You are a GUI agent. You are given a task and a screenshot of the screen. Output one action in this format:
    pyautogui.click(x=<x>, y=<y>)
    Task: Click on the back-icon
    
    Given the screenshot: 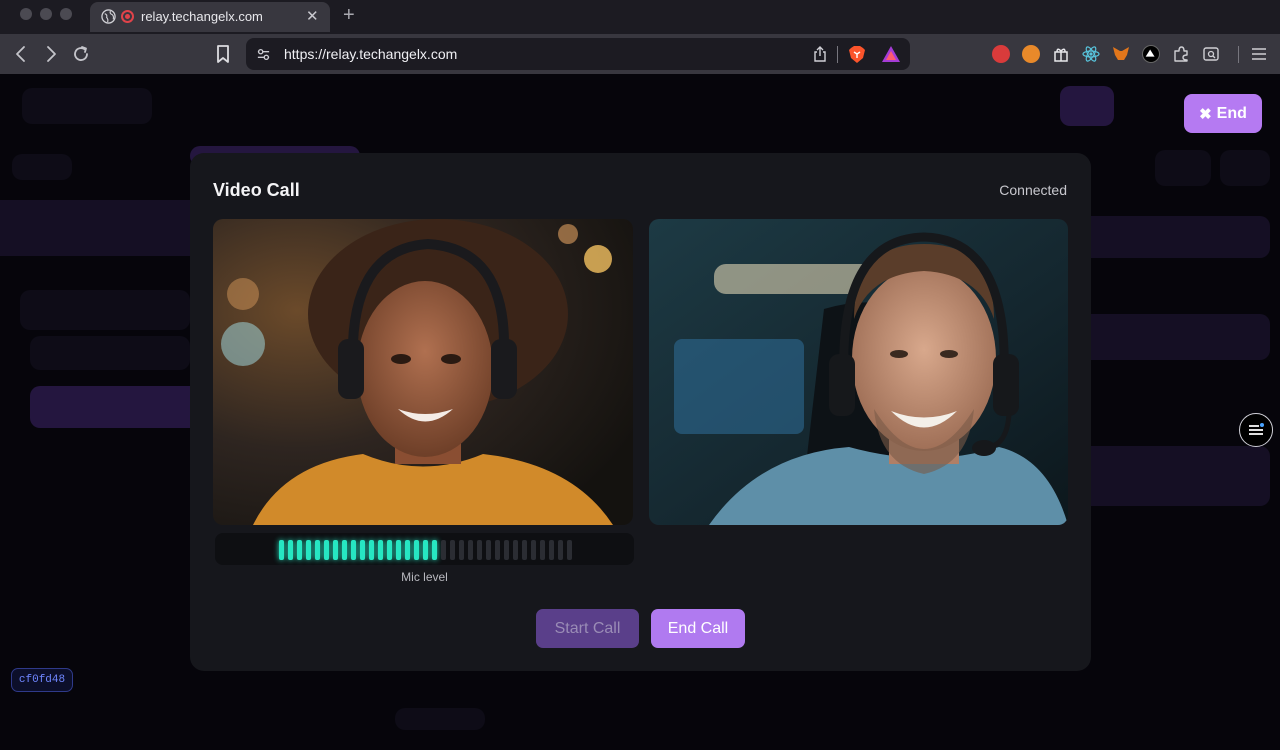 What is the action you would take?
    pyautogui.click(x=21, y=54)
    